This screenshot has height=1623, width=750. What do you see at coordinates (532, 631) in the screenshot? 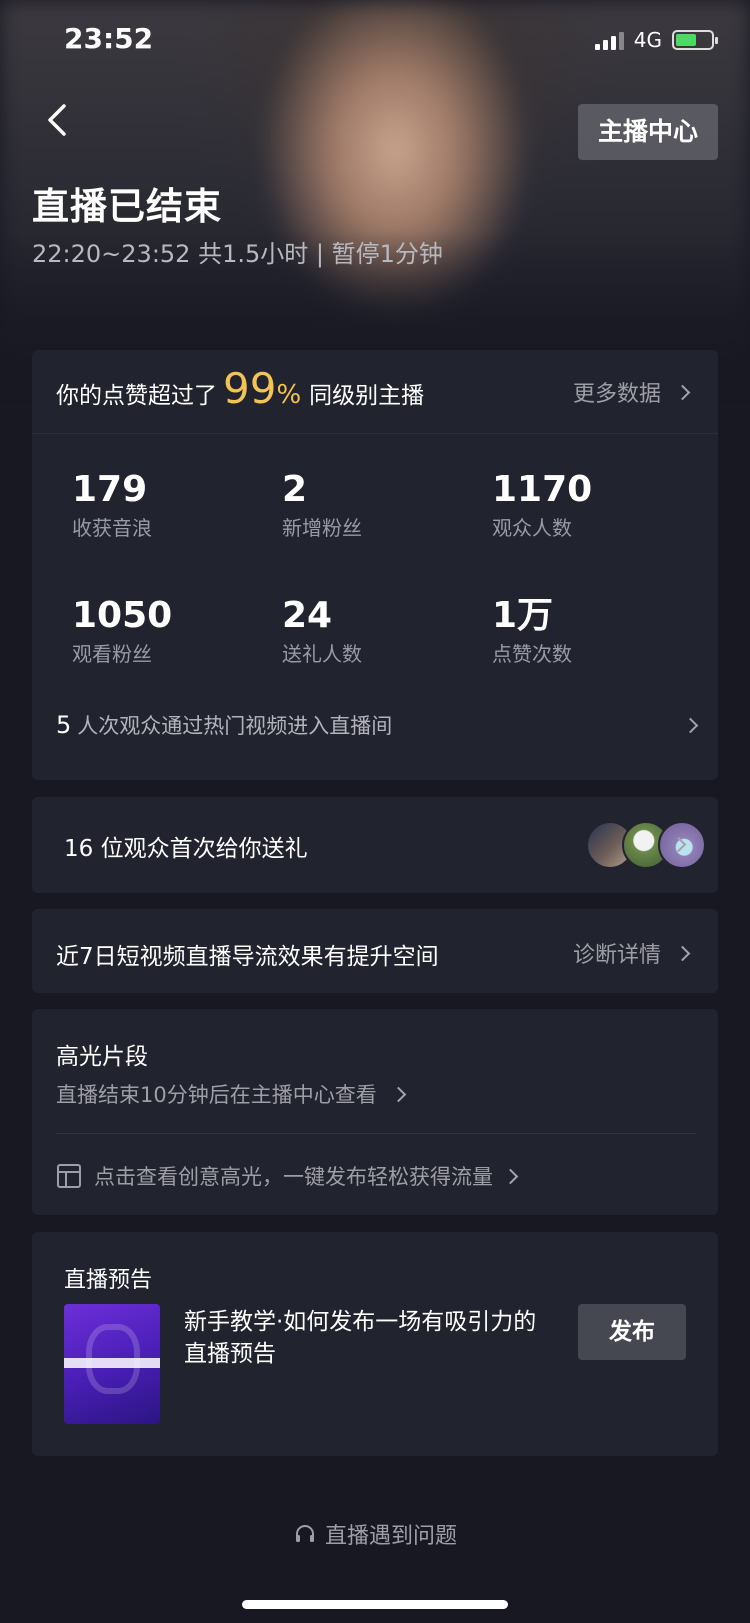
I see `stat-likes: 1万 点赞次数` at bounding box center [532, 631].